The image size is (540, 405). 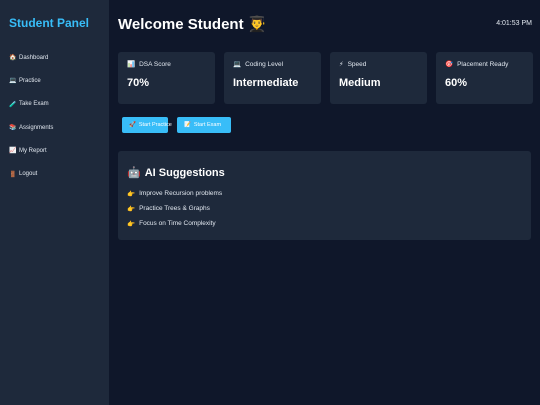 What do you see at coordinates (207, 125) in the screenshot?
I see `button-label: Start Exam` at bounding box center [207, 125].